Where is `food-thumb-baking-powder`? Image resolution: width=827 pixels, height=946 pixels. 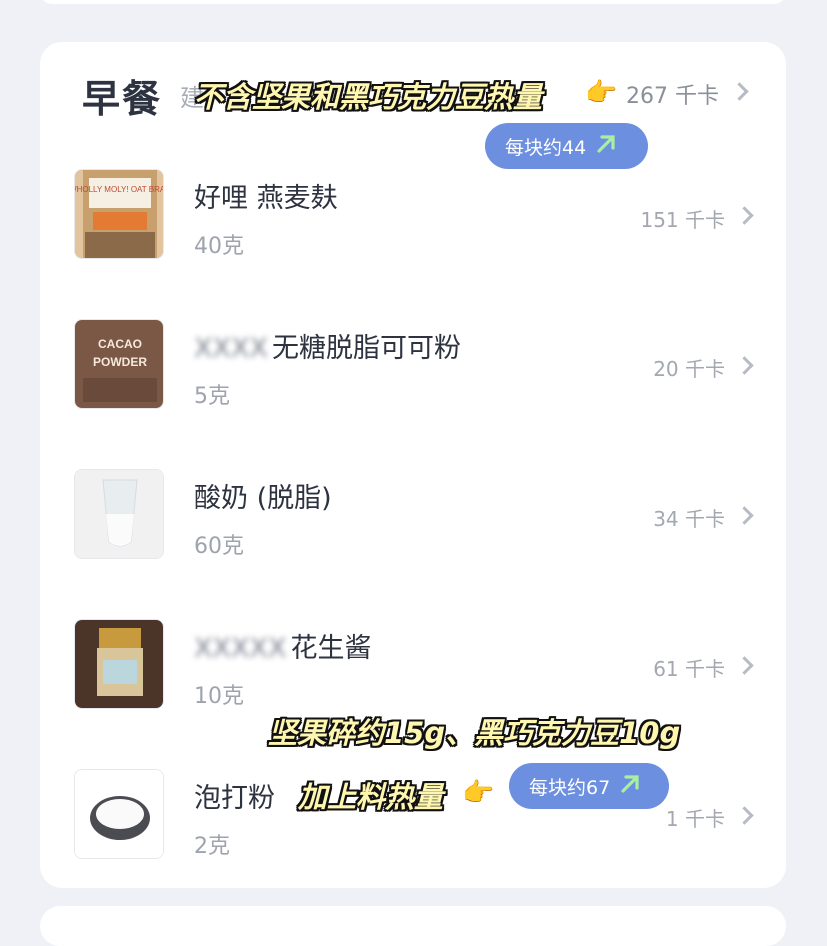 food-thumb-baking-powder is located at coordinates (119, 814).